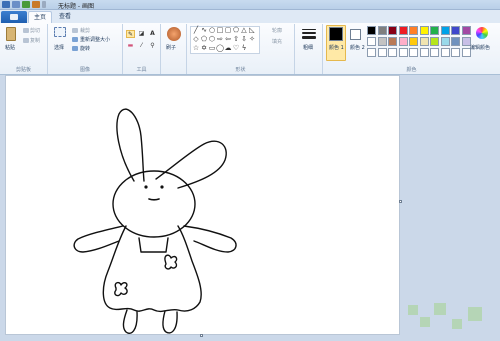 Image resolution: width=500 pixels, height=341 pixels. Describe the element at coordinates (480, 47) in the screenshot. I see `edit-colors-button: 编辑颜色` at that location.